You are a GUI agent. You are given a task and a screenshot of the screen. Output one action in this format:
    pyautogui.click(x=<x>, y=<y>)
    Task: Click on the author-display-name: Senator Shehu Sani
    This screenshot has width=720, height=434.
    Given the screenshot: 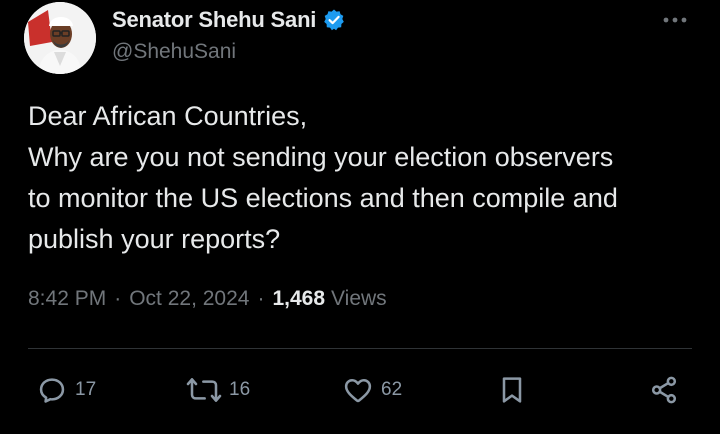 What is the action you would take?
    pyautogui.click(x=214, y=20)
    